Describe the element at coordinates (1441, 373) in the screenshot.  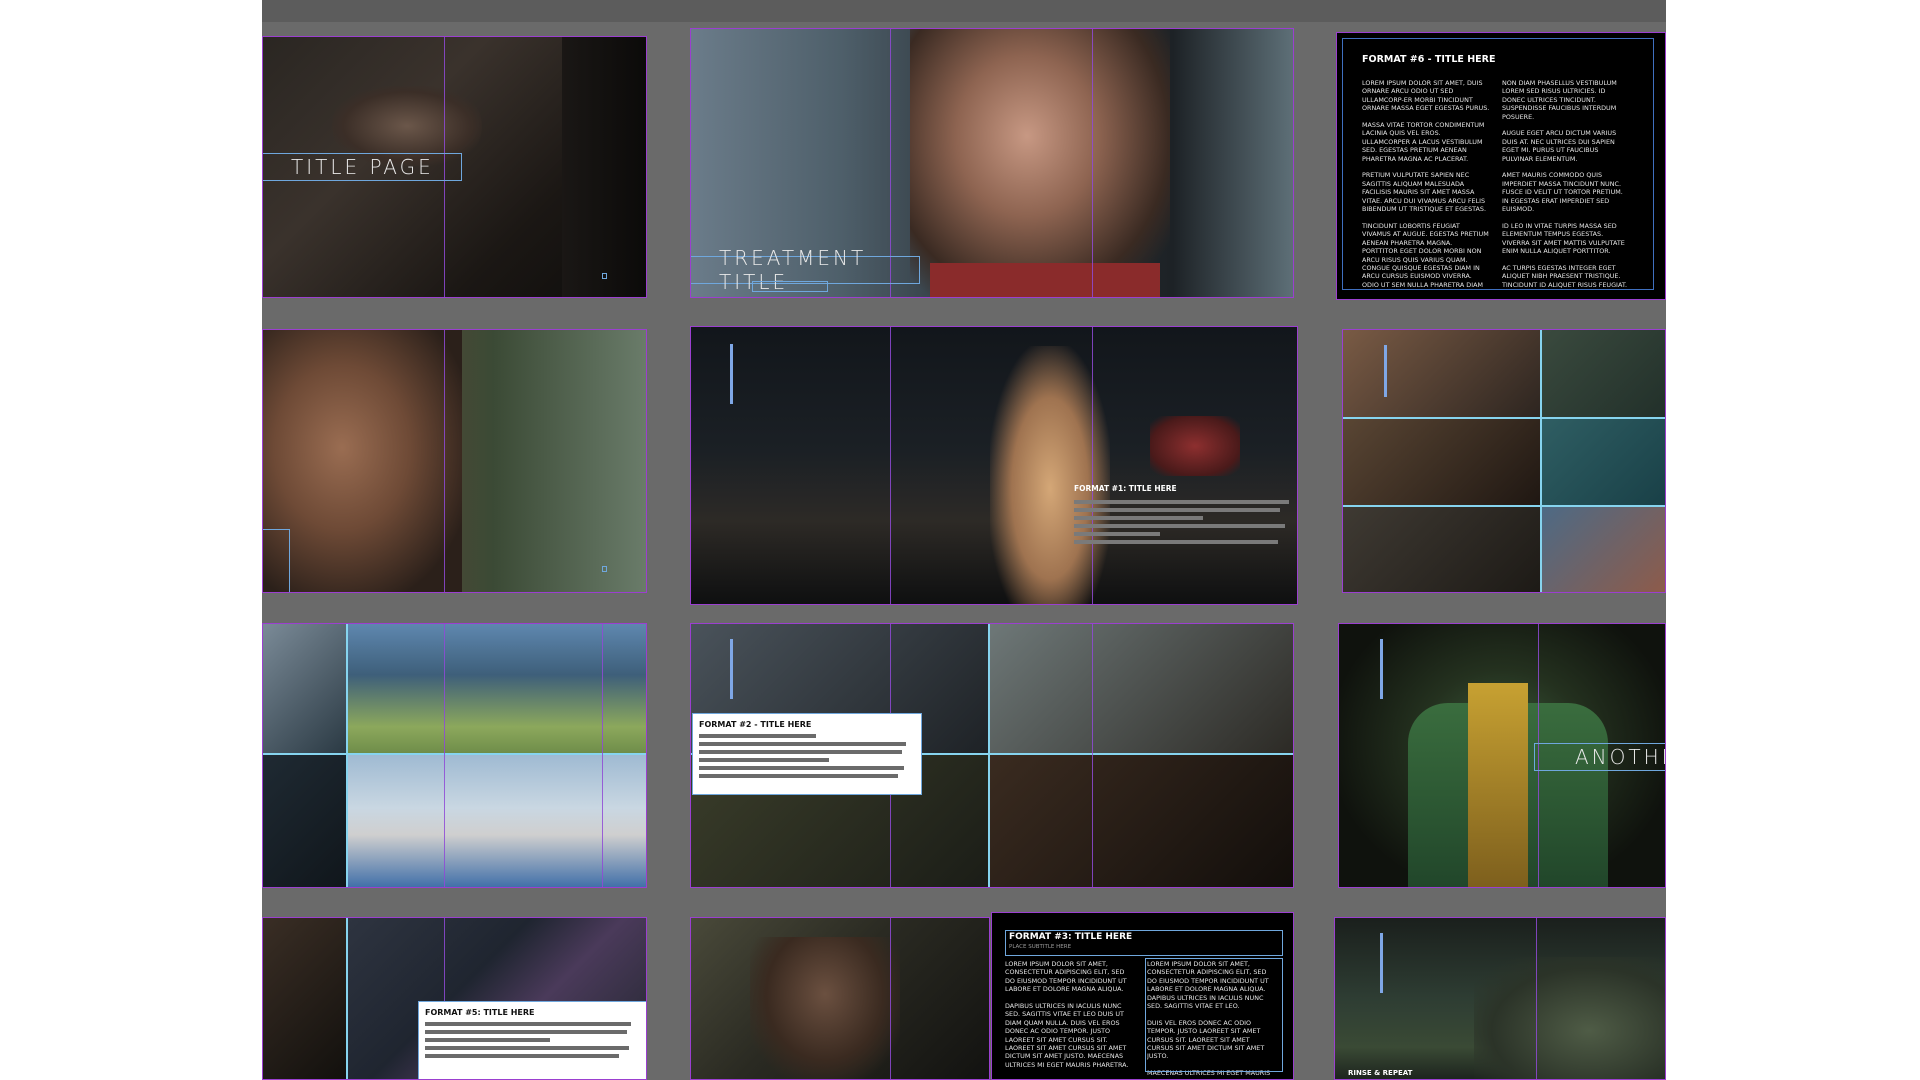
I see `photo-boy` at that location.